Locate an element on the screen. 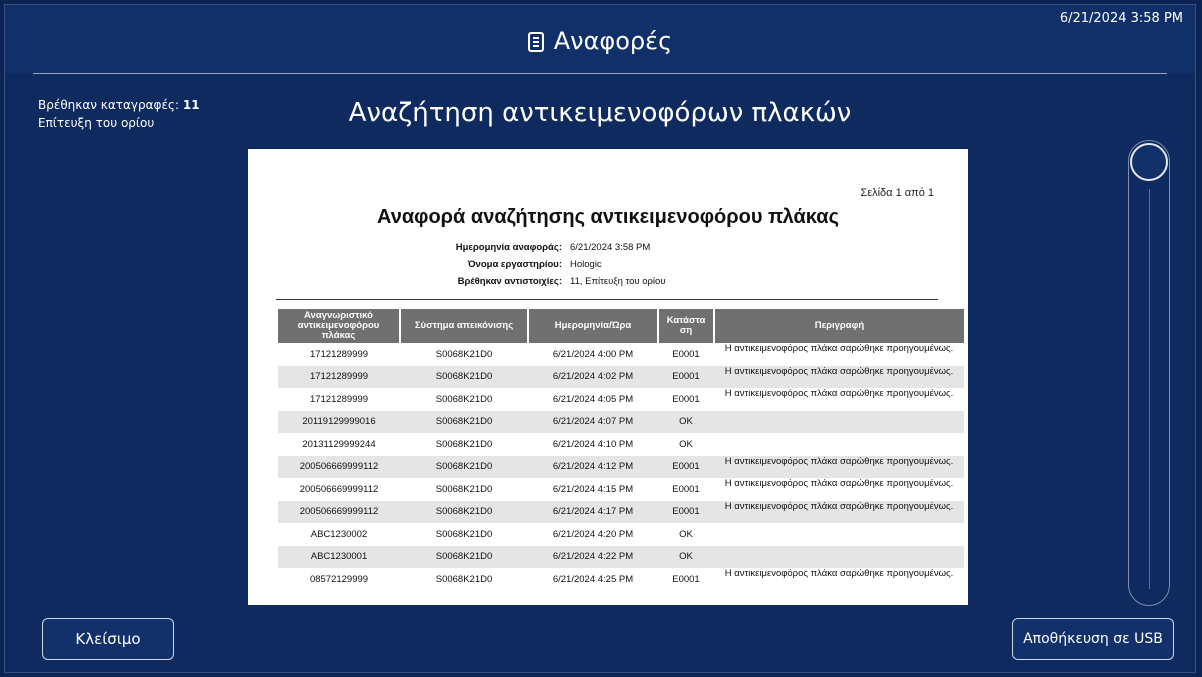 Image resolution: width=1202 pixels, height=677 pixels. records-found-label: Βρέθηκαν καταγραφές: is located at coordinates (109, 105).